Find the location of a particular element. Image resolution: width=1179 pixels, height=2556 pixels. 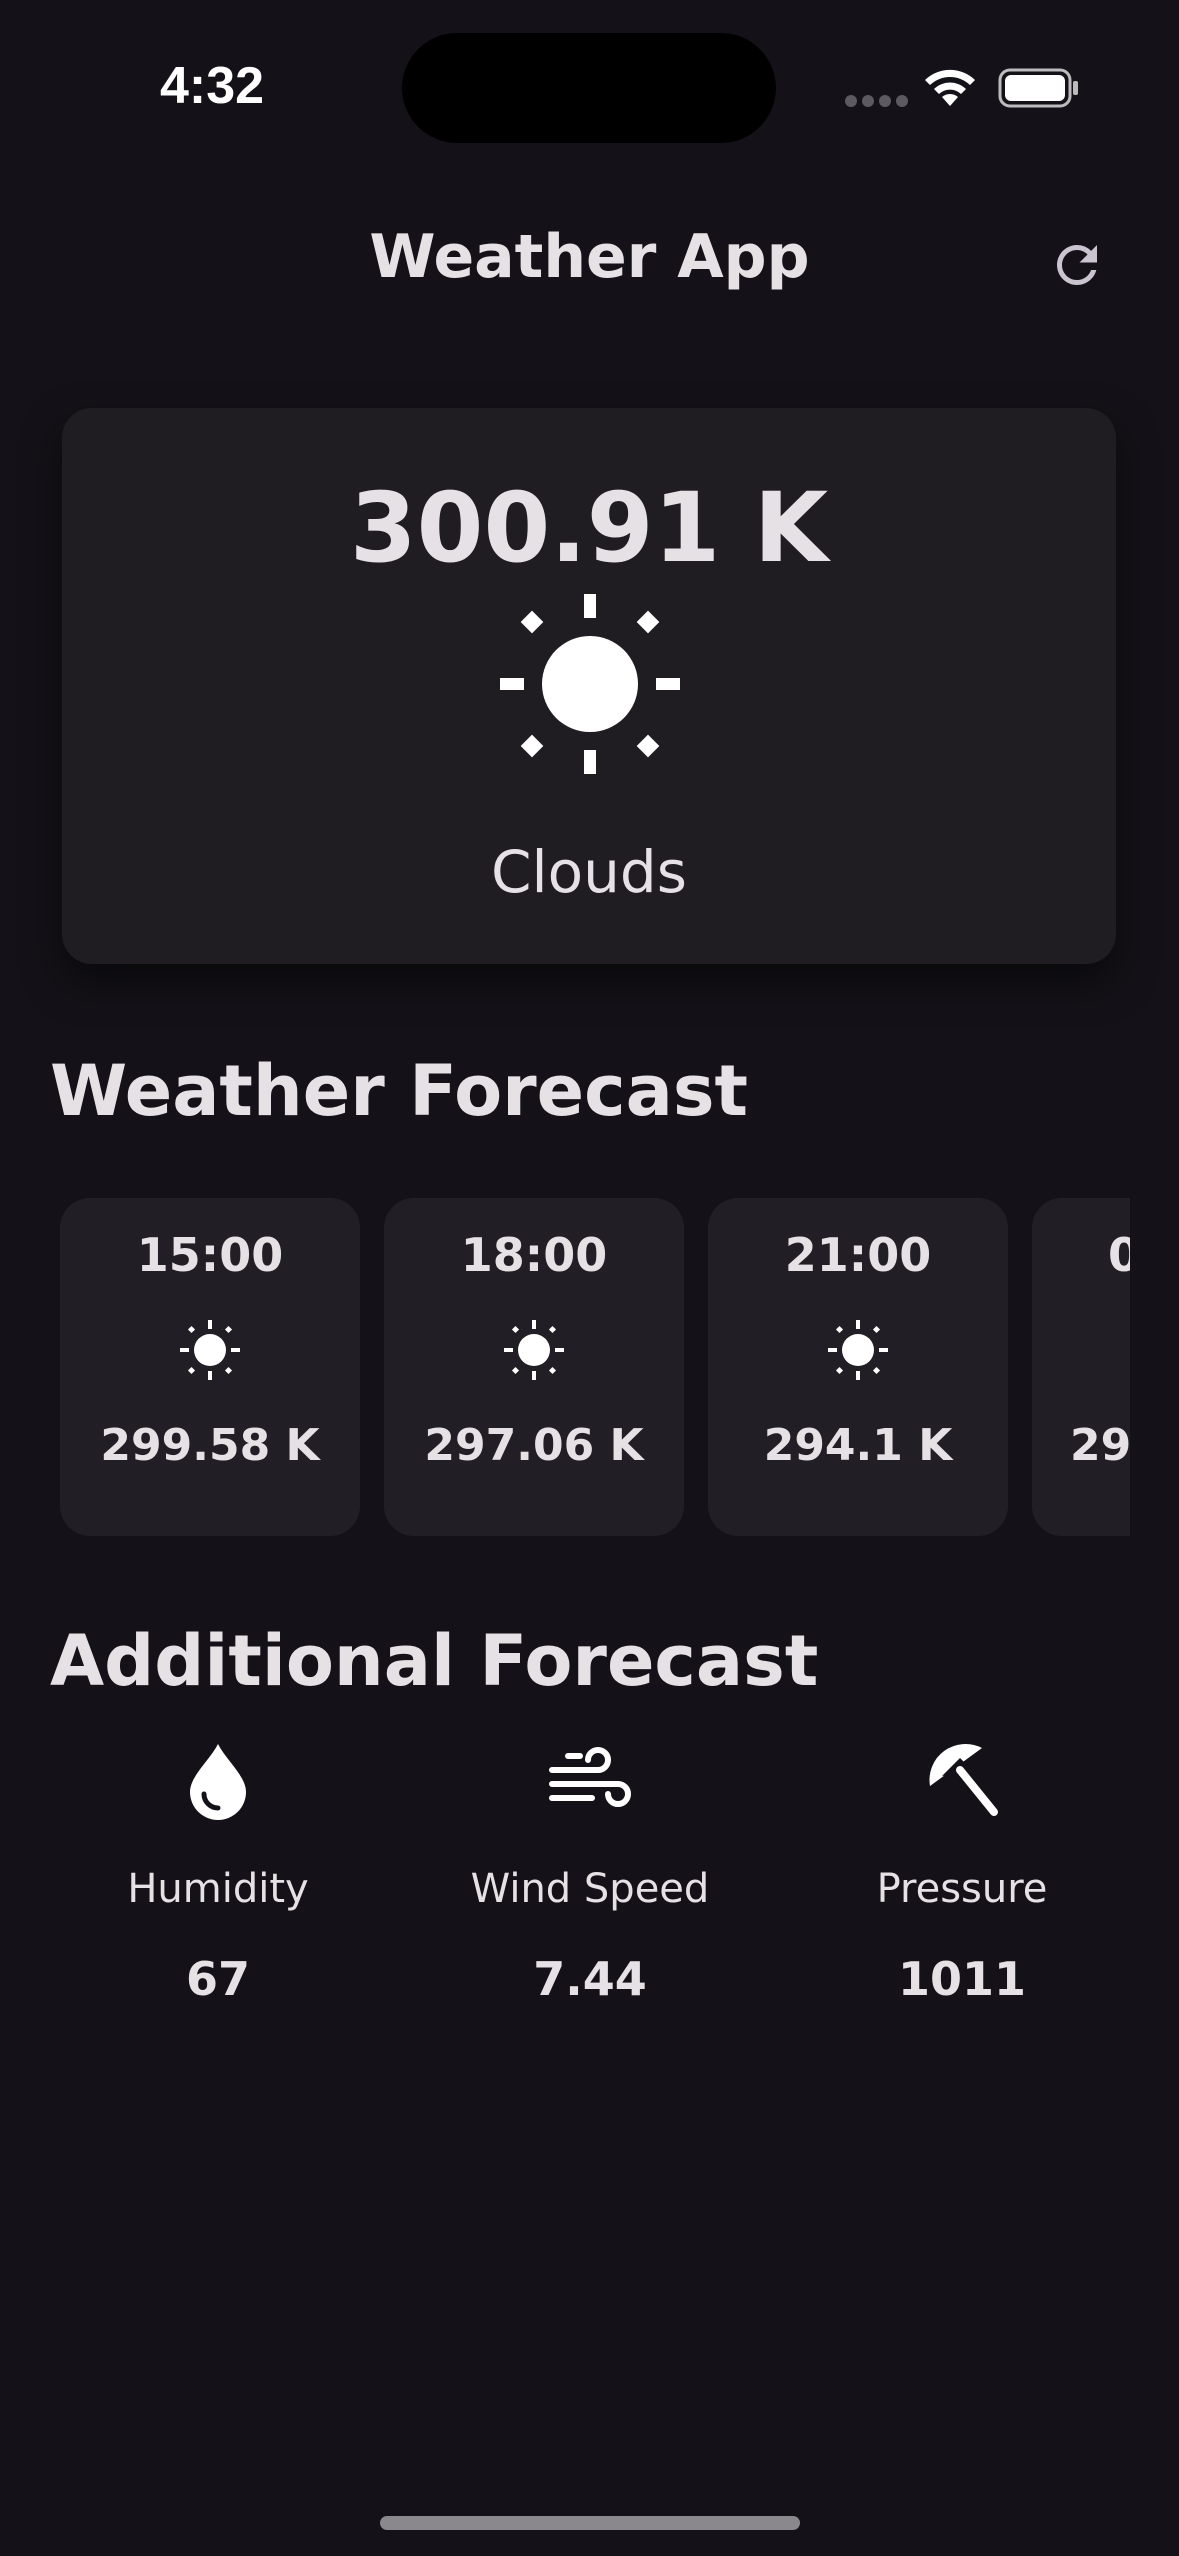

forecast-time: 15:00 is located at coordinates (210, 1255).